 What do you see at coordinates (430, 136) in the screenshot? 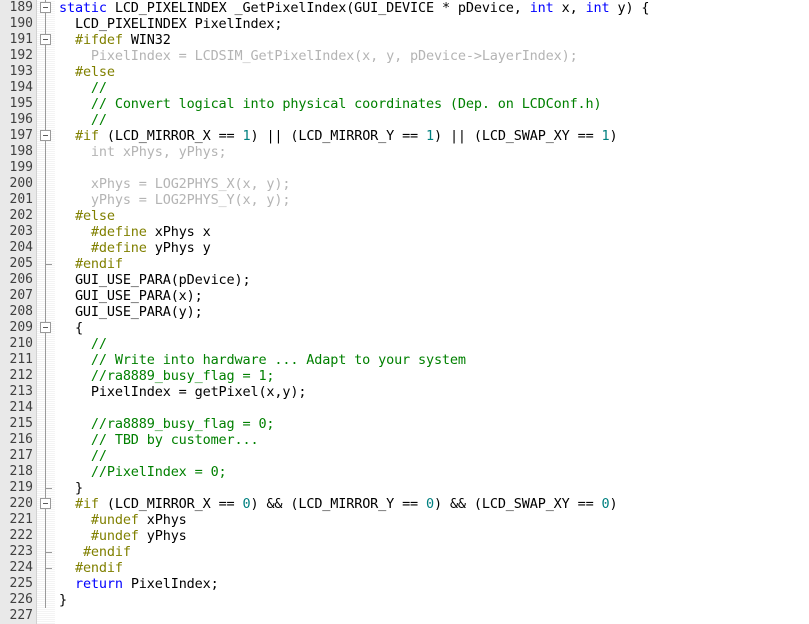
I see `code-token: 1` at bounding box center [430, 136].